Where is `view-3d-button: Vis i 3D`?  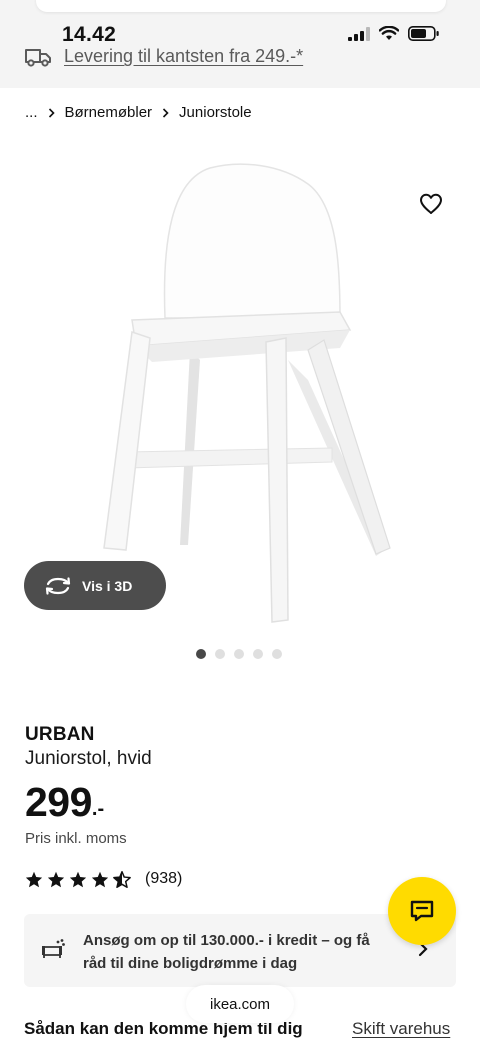 view-3d-button: Vis i 3D is located at coordinates (95, 585).